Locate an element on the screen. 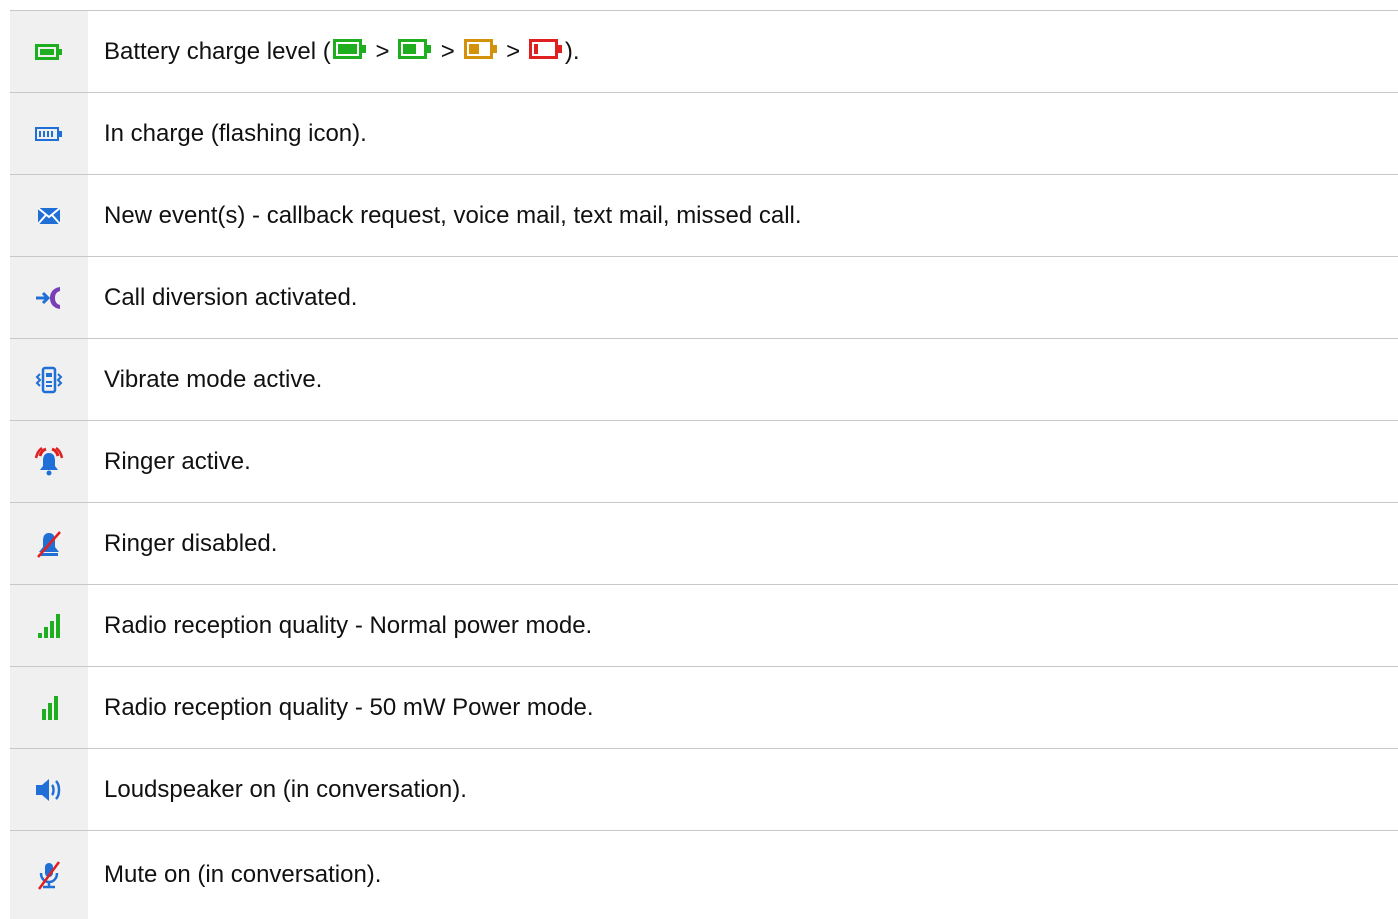 The width and height of the screenshot is (1398, 919). signal-50mw-icon is located at coordinates (49, 708).